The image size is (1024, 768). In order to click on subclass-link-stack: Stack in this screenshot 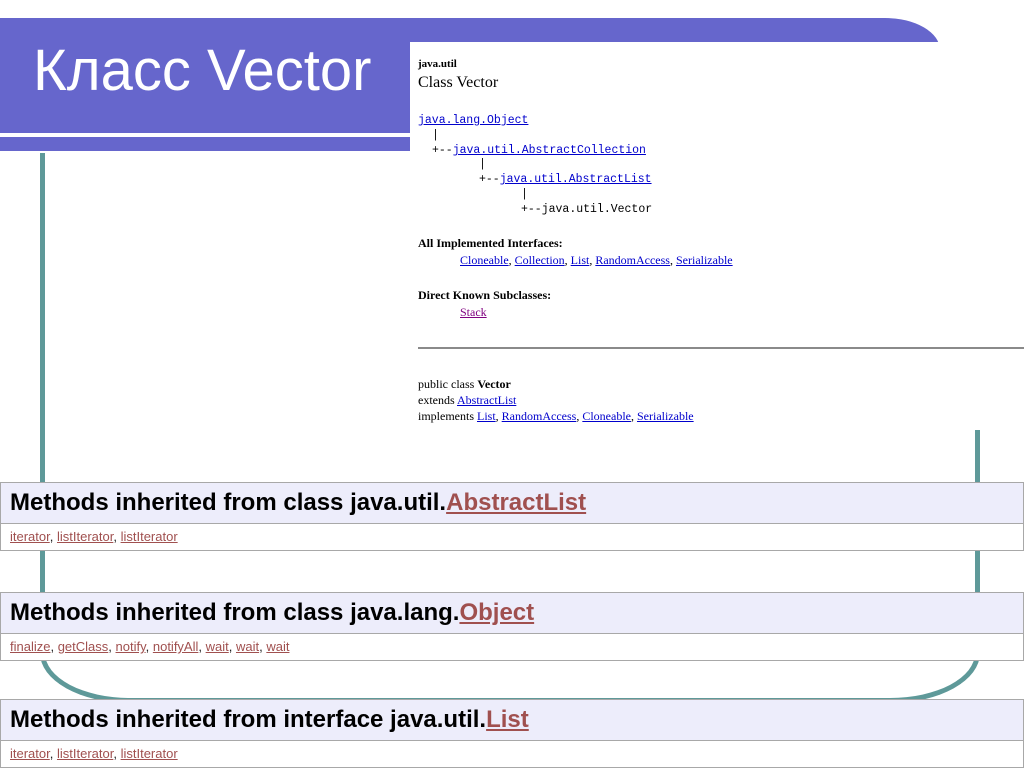, I will do `click(473, 312)`.